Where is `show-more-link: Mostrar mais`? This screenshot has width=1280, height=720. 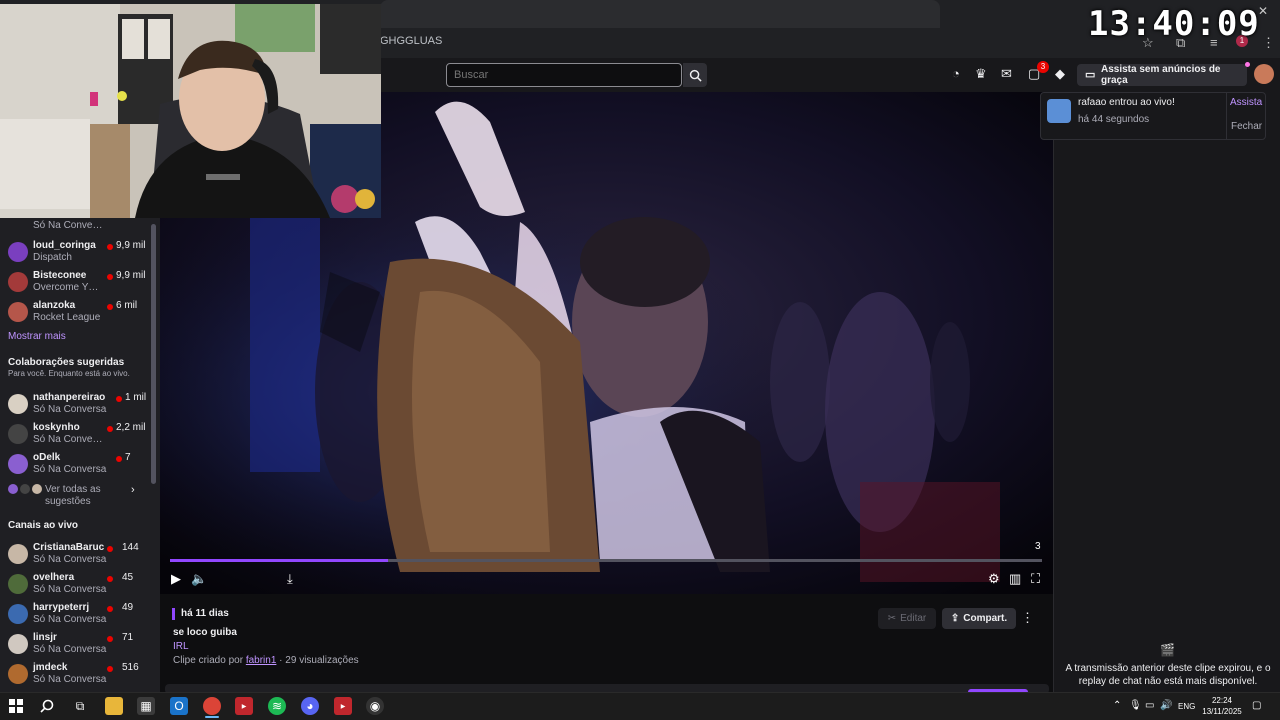
show-more-link: Mostrar mais is located at coordinates (37, 336).